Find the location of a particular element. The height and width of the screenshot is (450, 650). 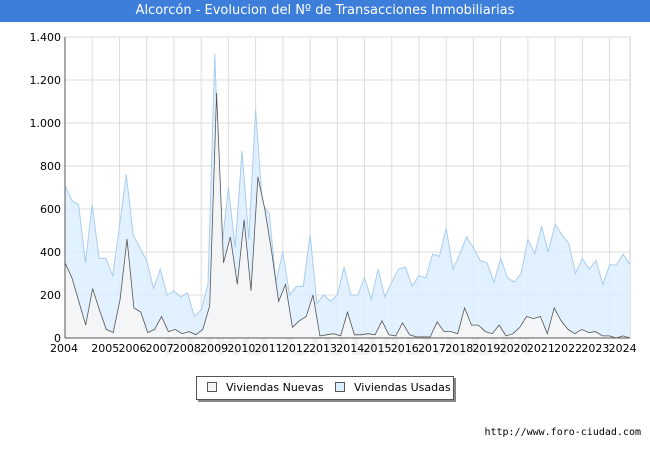

x-tick-label: 2013 is located at coordinates (323, 348).